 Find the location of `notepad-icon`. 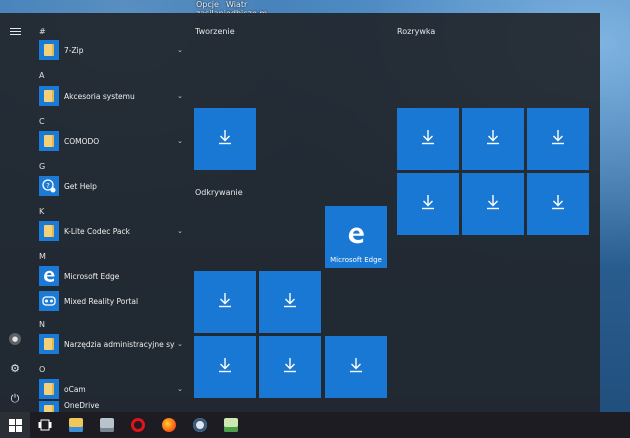

notepad-icon is located at coordinates (231, 425).